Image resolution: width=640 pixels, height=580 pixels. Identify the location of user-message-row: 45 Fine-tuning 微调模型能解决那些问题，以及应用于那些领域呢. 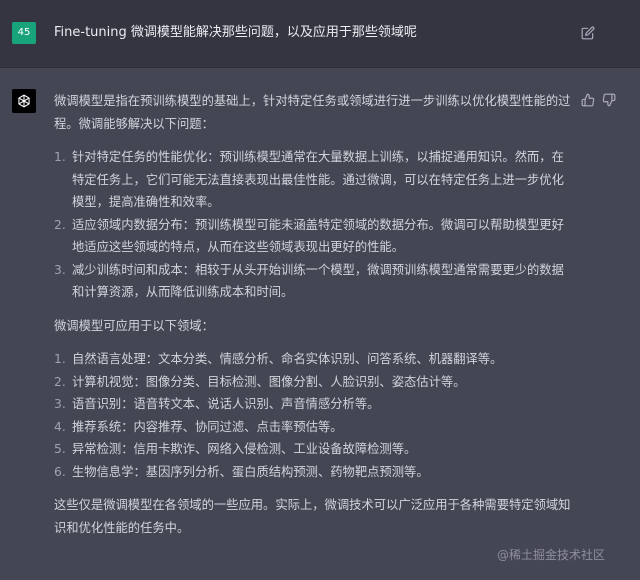
(320, 34).